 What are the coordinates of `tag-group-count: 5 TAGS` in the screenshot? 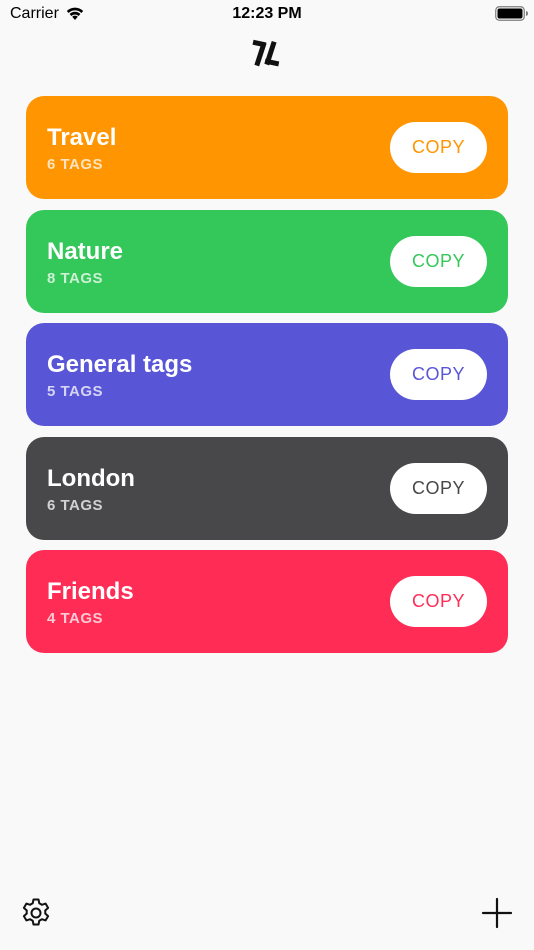 It's located at (75, 391).